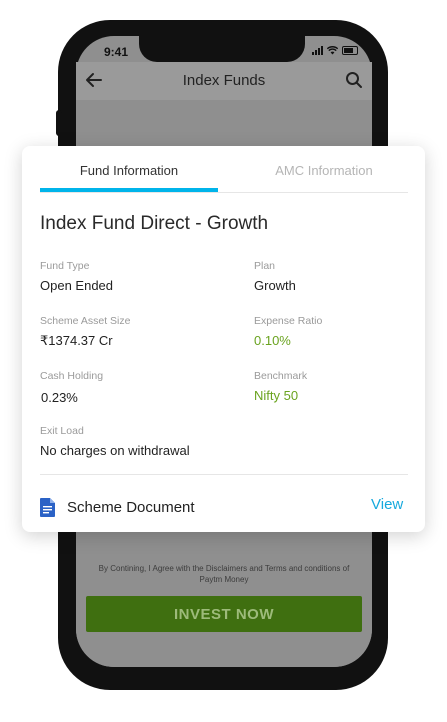  I want to click on cash-holding-label: Cash Holding, so click(72, 376).